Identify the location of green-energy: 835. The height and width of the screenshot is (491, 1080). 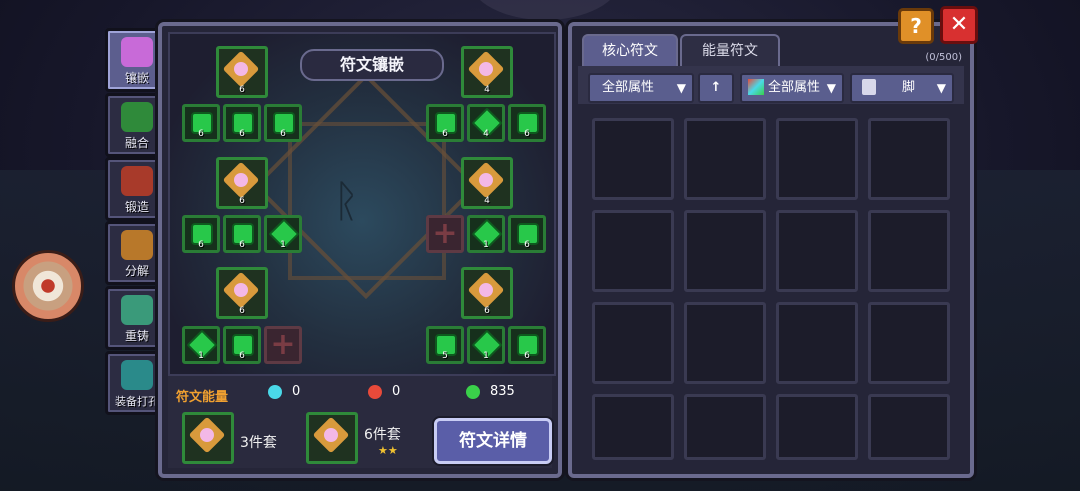
(490, 391).